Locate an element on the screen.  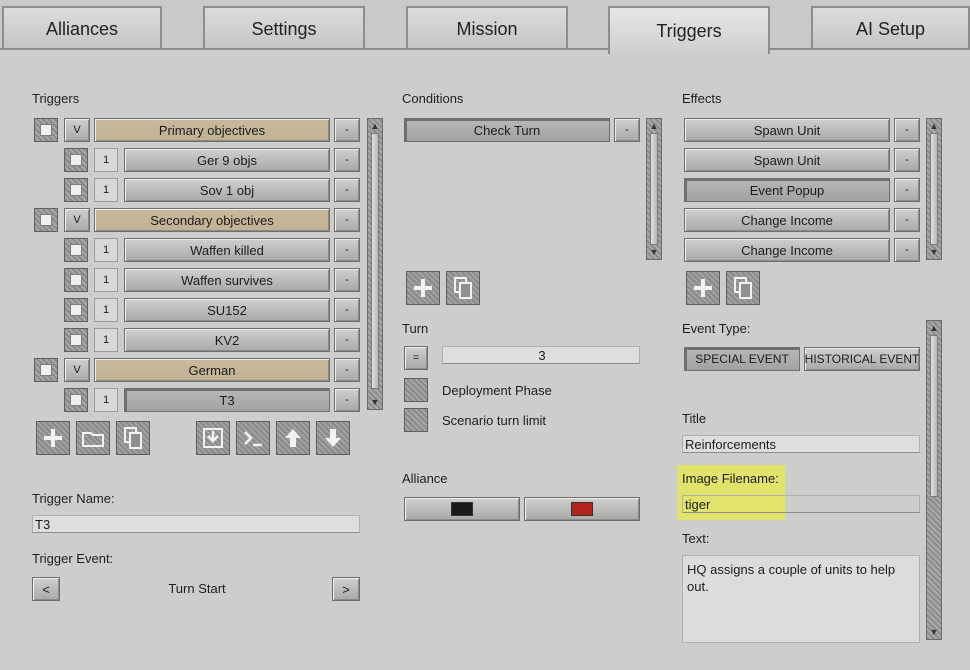
trigger-item-button: Ger 9 objs is located at coordinates (227, 160).